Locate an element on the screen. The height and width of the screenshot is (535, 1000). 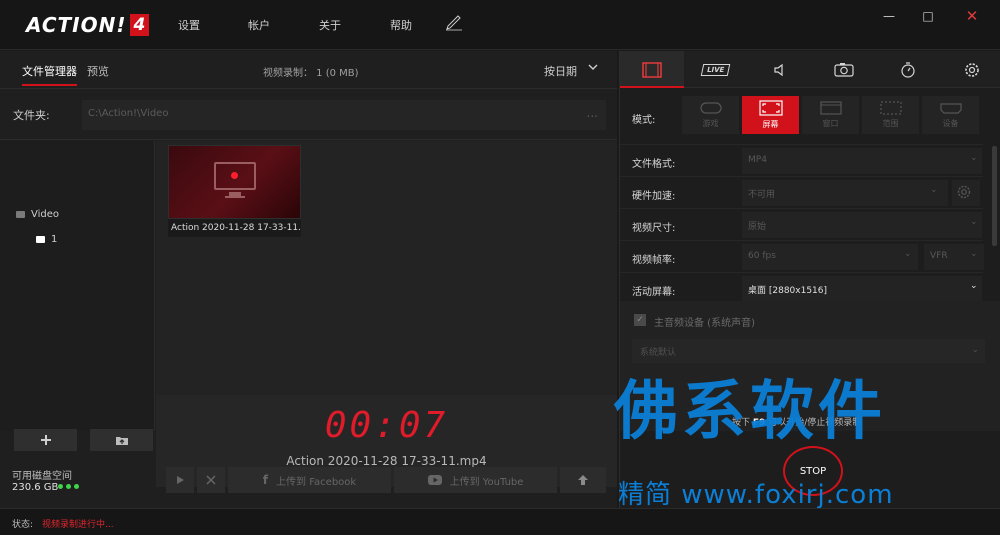
disk-space-label: 可用磁盘空间 is located at coordinates (42, 476).